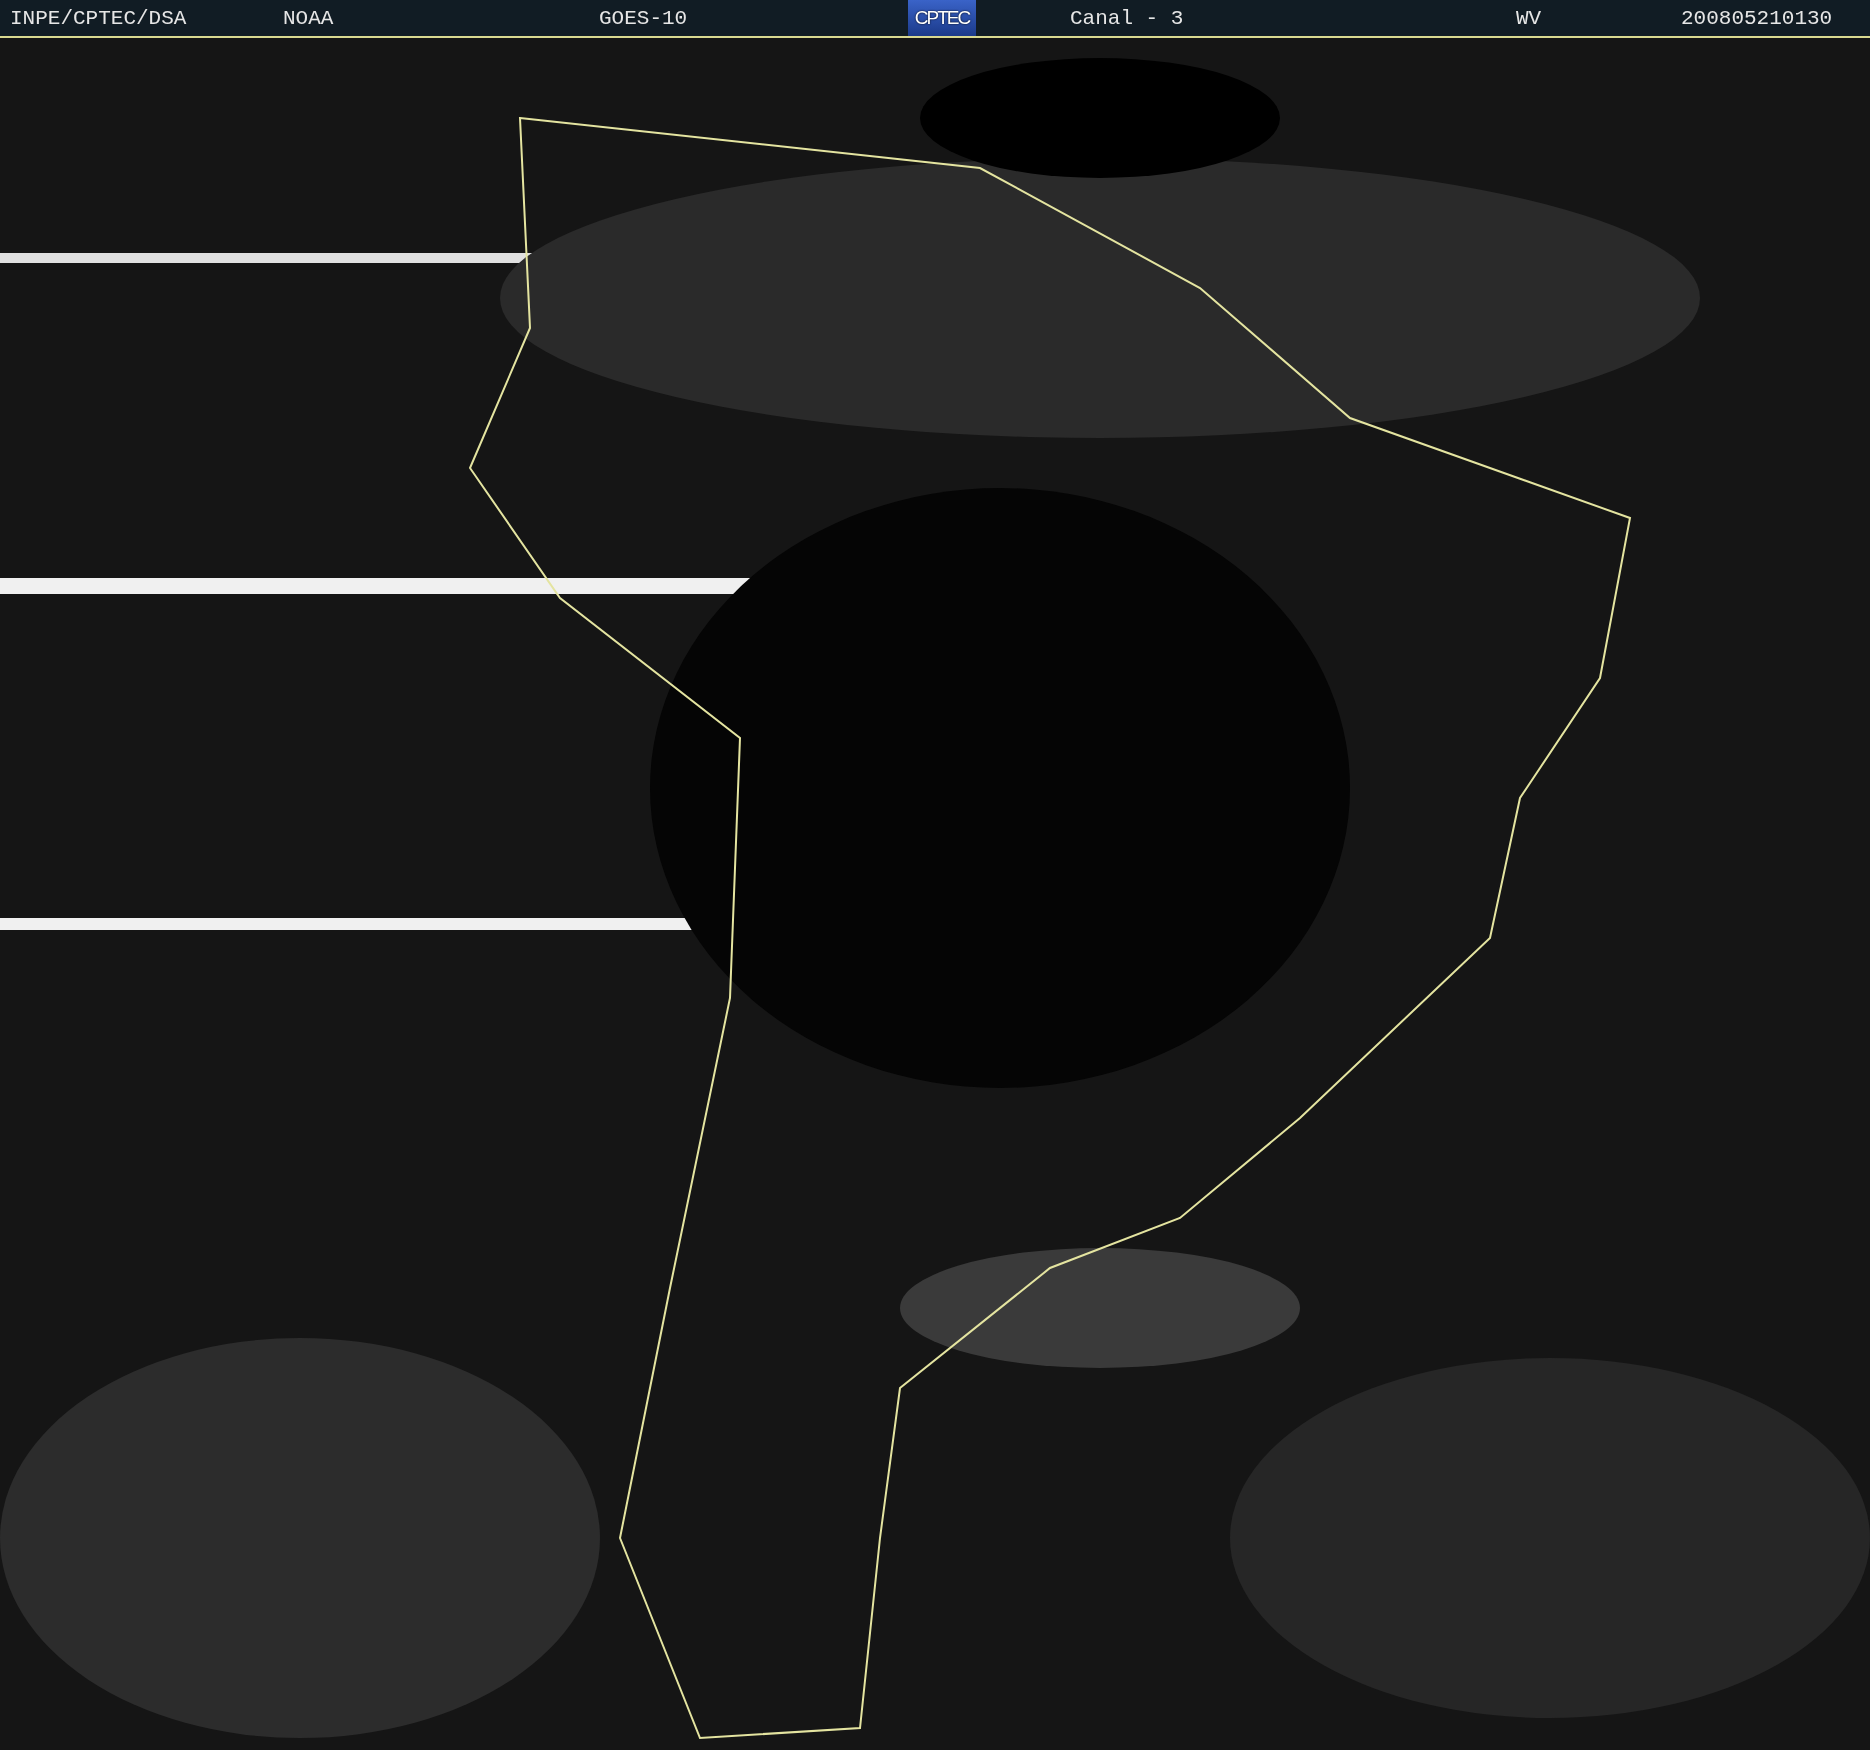 The width and height of the screenshot is (1870, 1750). What do you see at coordinates (1529, 18) in the screenshot?
I see `header-label: WV` at bounding box center [1529, 18].